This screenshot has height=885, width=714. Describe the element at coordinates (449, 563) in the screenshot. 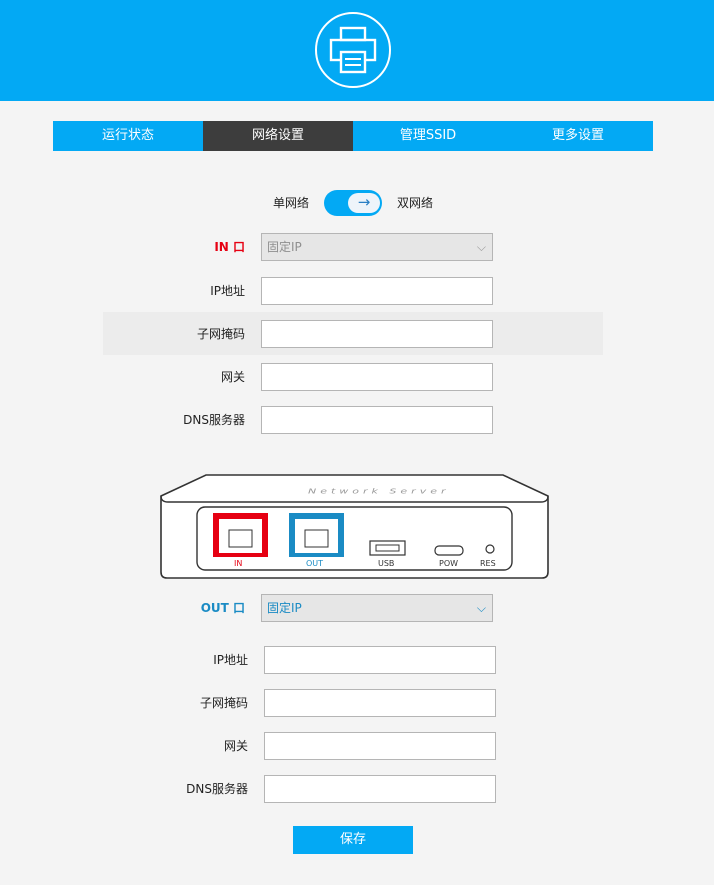

I see `pow-port-caption: POW` at that location.